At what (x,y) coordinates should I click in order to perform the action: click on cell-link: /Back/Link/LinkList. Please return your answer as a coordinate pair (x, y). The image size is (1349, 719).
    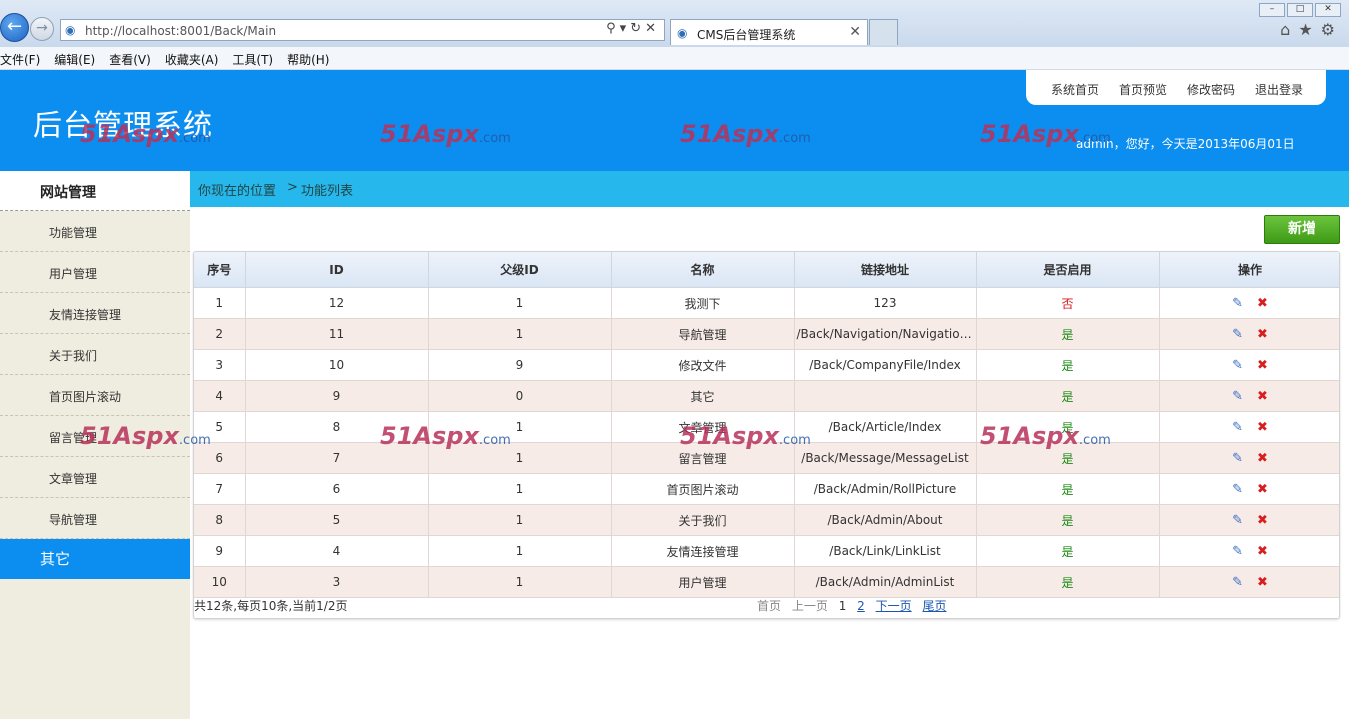
    Looking at the image, I should click on (885, 551).